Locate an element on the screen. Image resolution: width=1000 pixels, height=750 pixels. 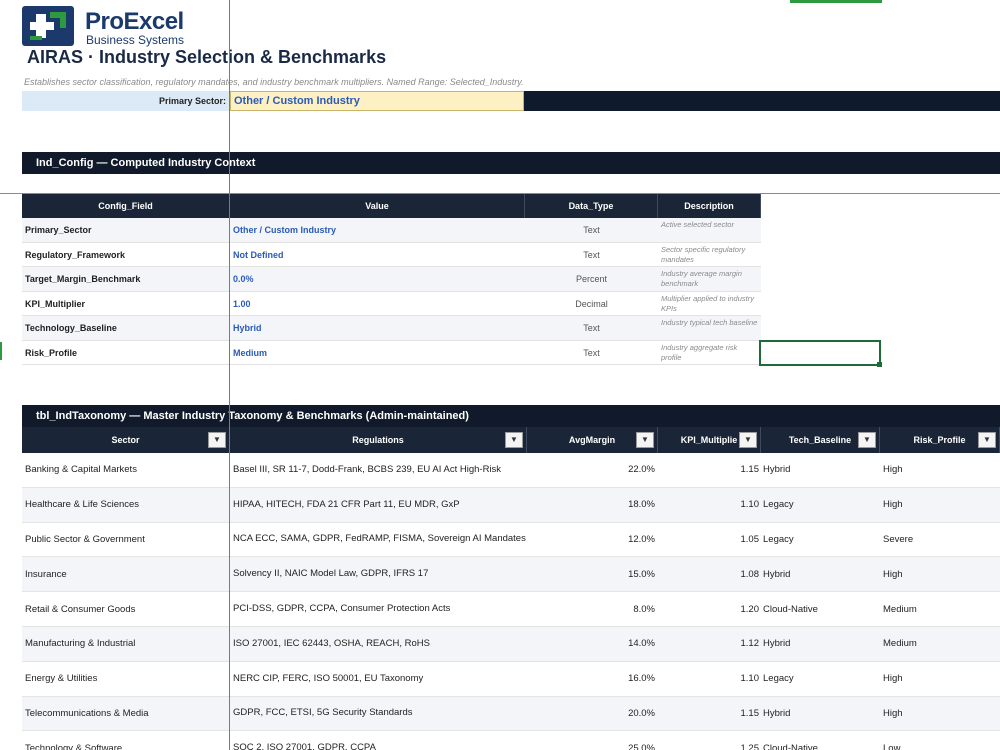
config-value-cell: Other / Custom Industry is located at coordinates (377, 230).